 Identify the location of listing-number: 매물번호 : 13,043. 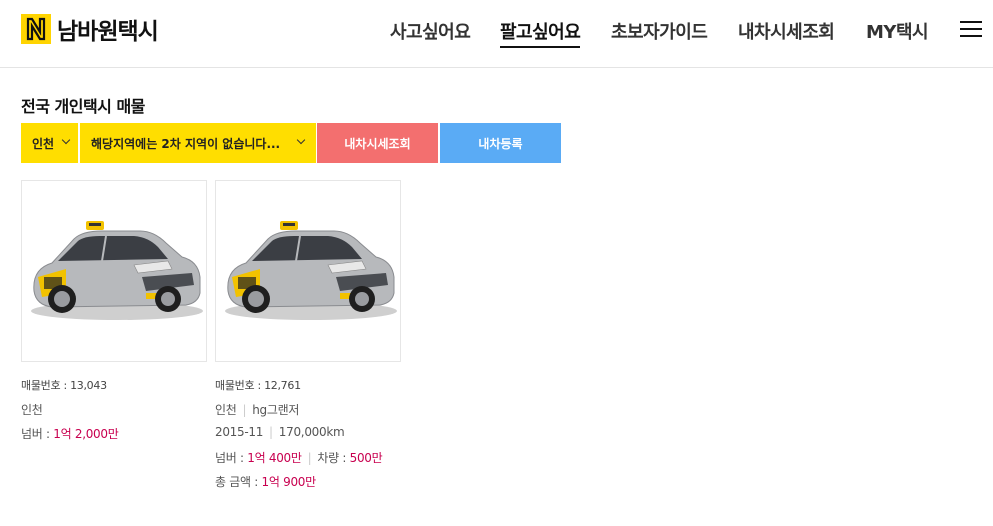
(64, 385).